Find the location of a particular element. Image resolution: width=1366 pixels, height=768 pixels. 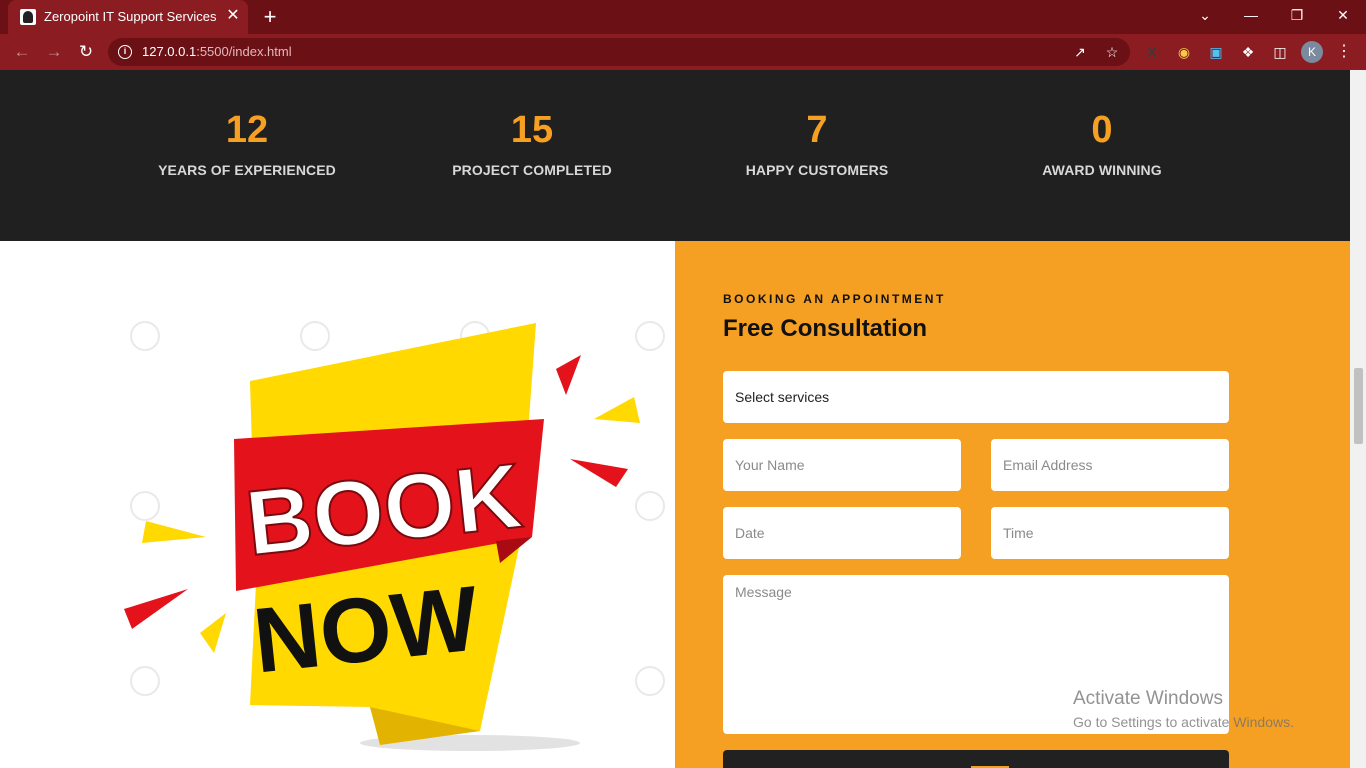

stat-value: 12 is located at coordinates (247, 130).